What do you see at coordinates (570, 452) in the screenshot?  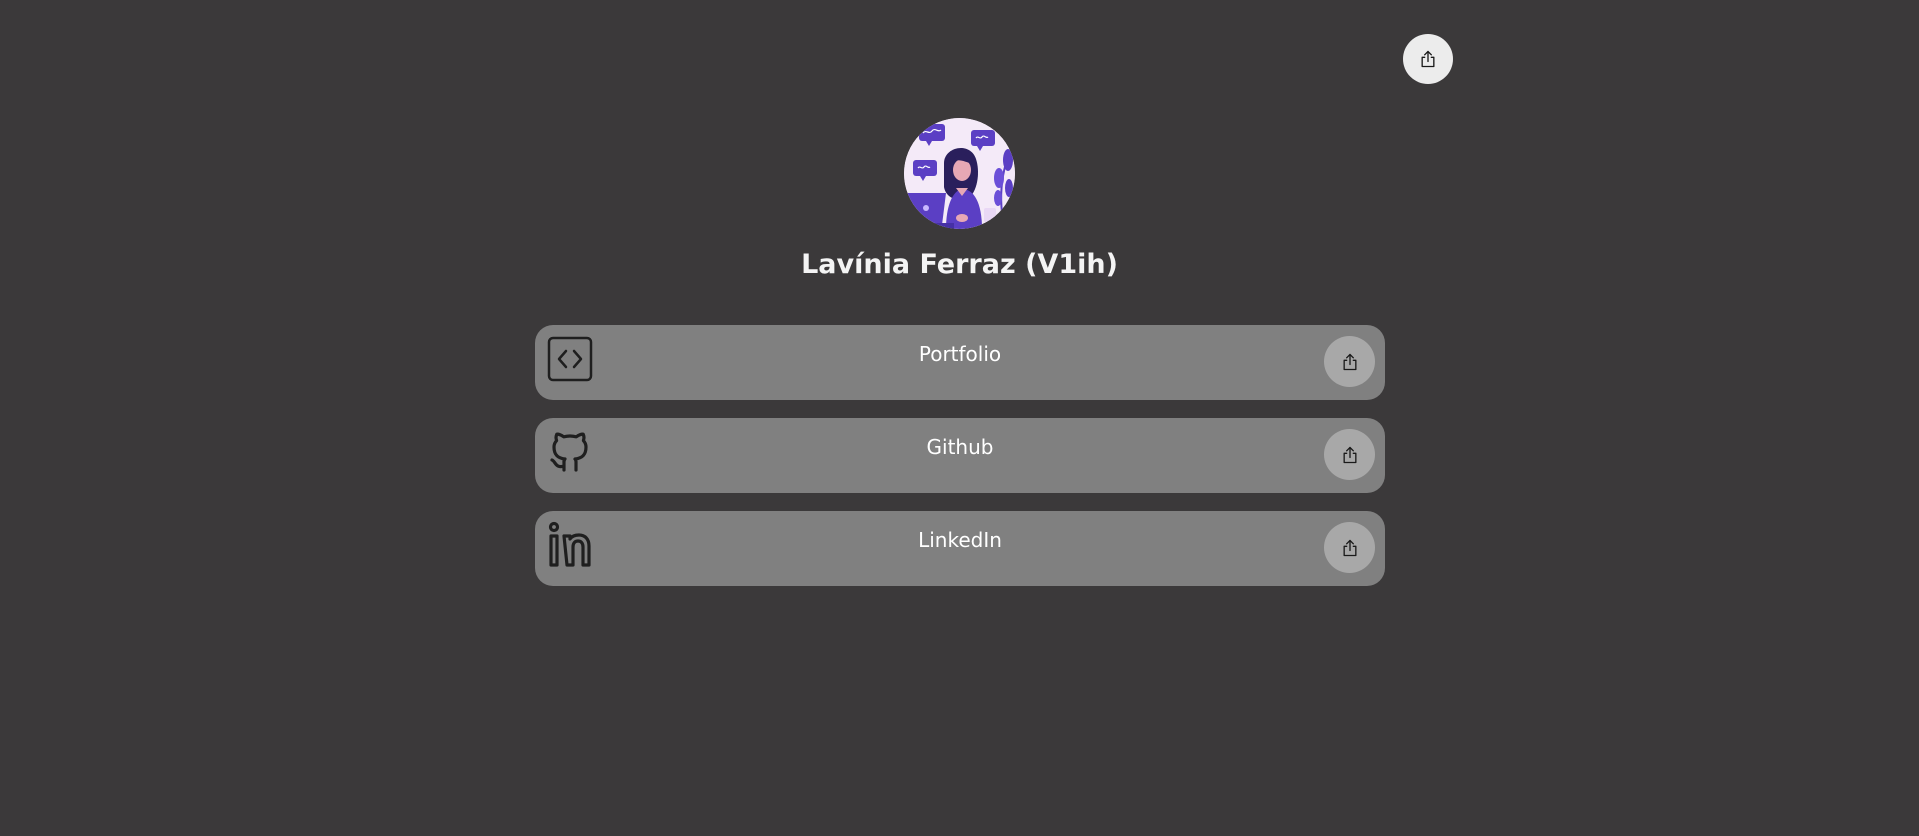 I see `github-icon` at bounding box center [570, 452].